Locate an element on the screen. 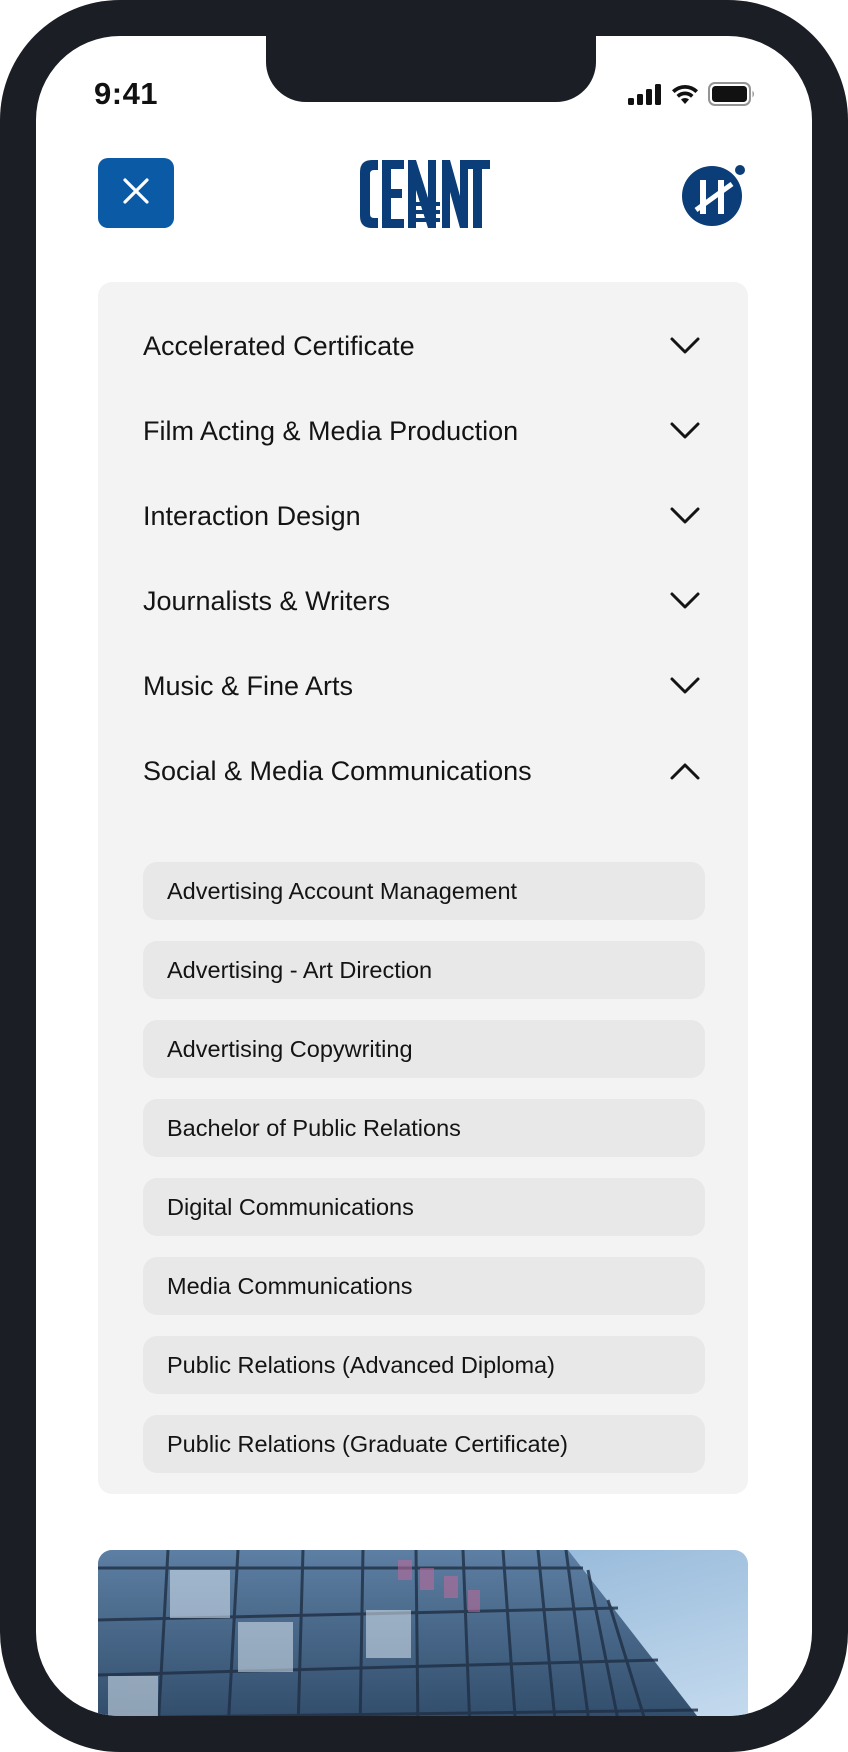  close-icon is located at coordinates (136, 193).